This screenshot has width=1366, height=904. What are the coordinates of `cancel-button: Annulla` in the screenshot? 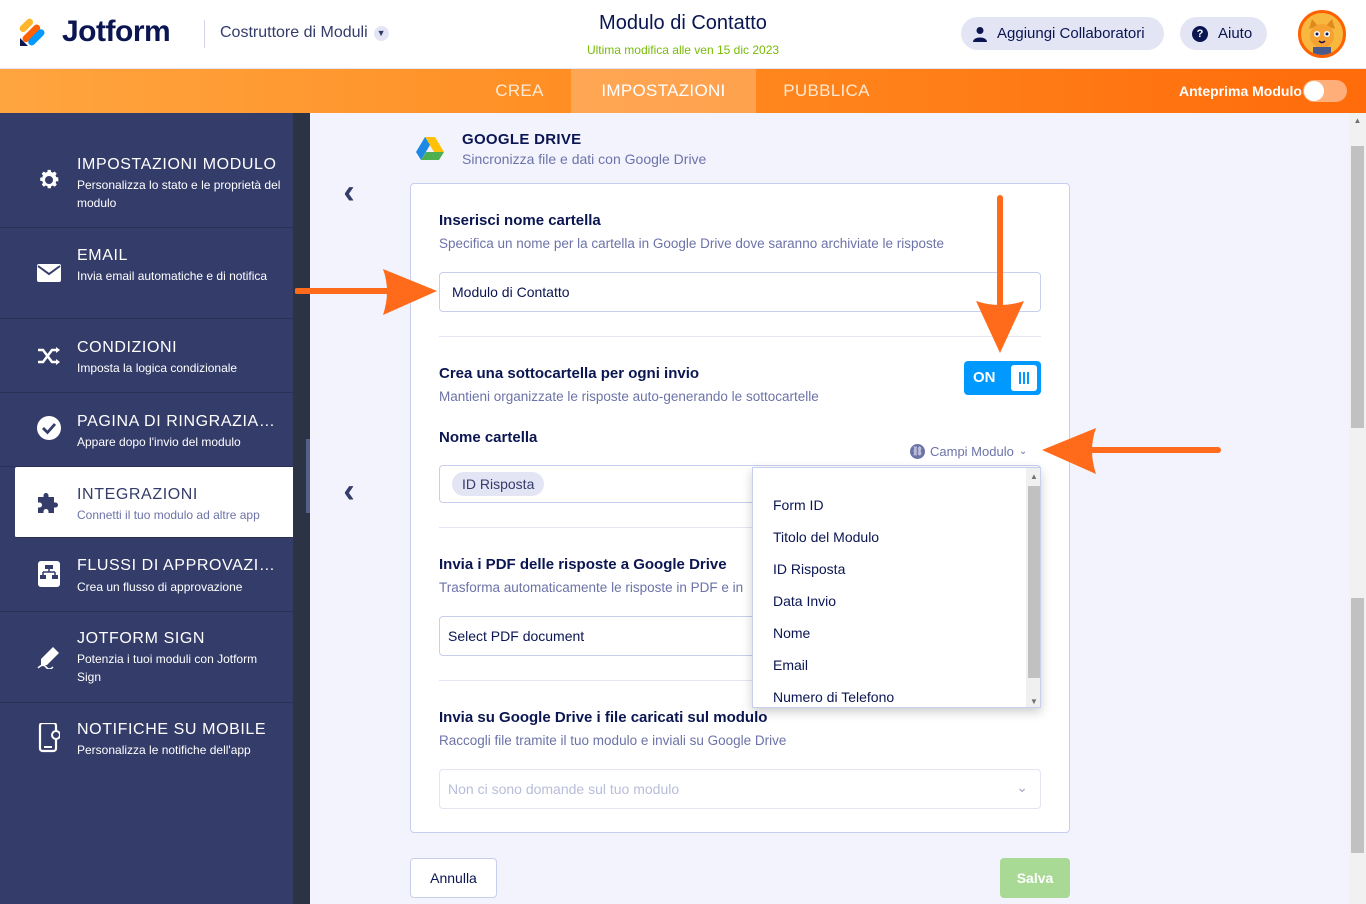 It's located at (453, 878).